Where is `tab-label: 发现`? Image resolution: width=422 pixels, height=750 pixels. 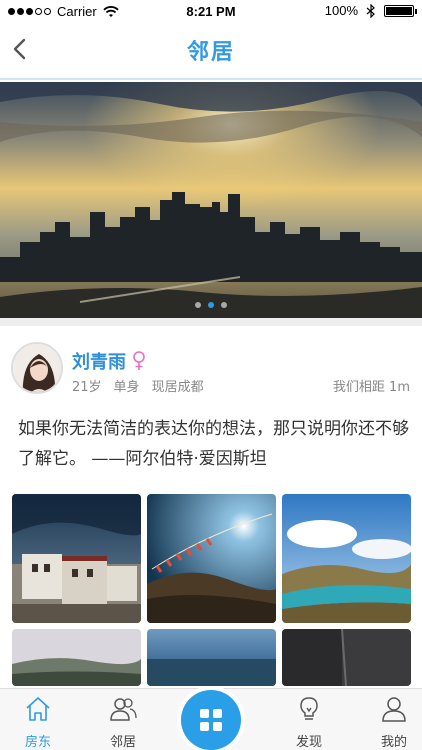 tab-label: 发现 is located at coordinates (308, 742).